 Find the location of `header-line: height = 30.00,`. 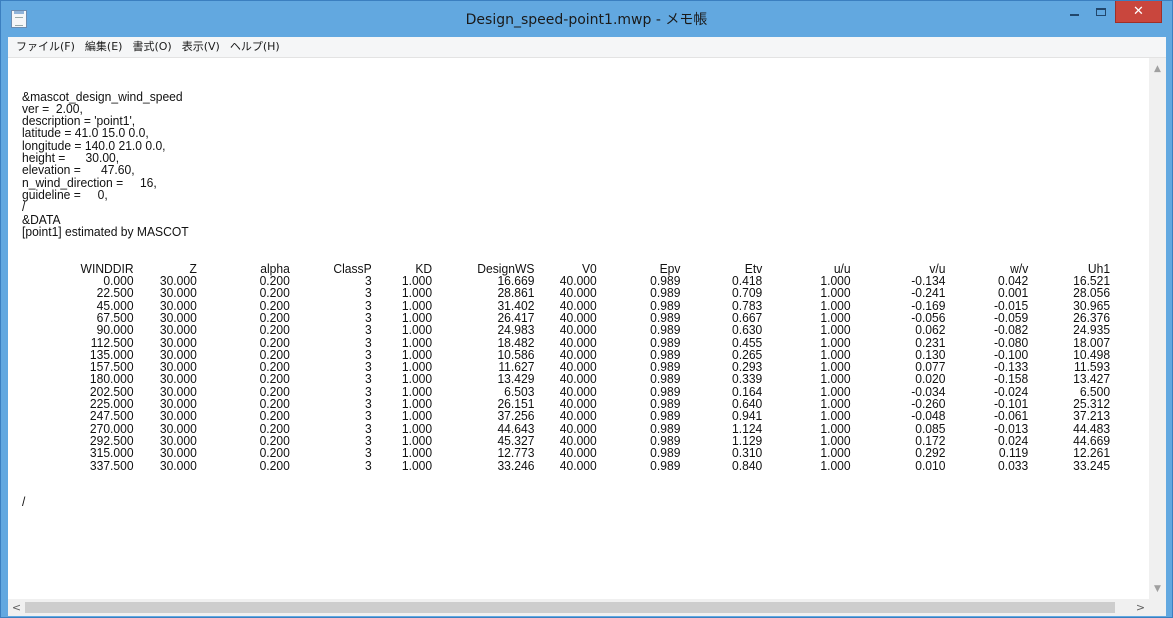

header-line: height = 30.00, is located at coordinates (71, 158).